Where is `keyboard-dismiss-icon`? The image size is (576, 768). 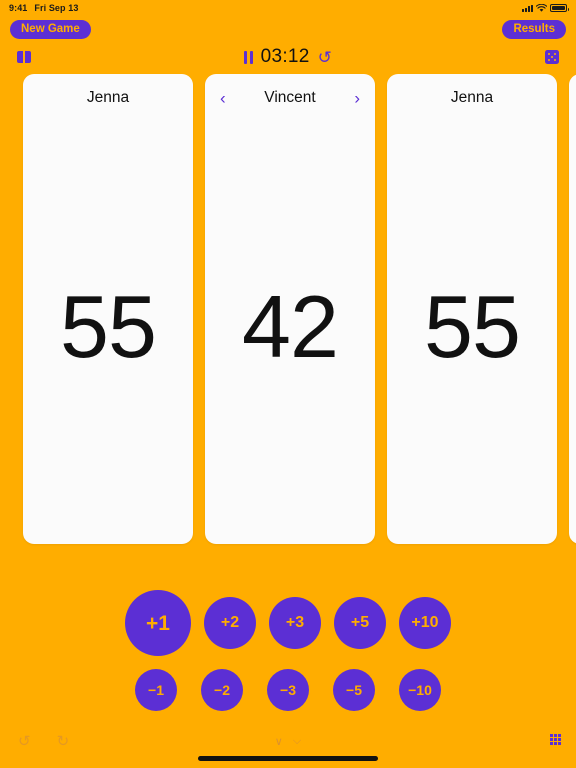 keyboard-dismiss-icon is located at coordinates (555, 739).